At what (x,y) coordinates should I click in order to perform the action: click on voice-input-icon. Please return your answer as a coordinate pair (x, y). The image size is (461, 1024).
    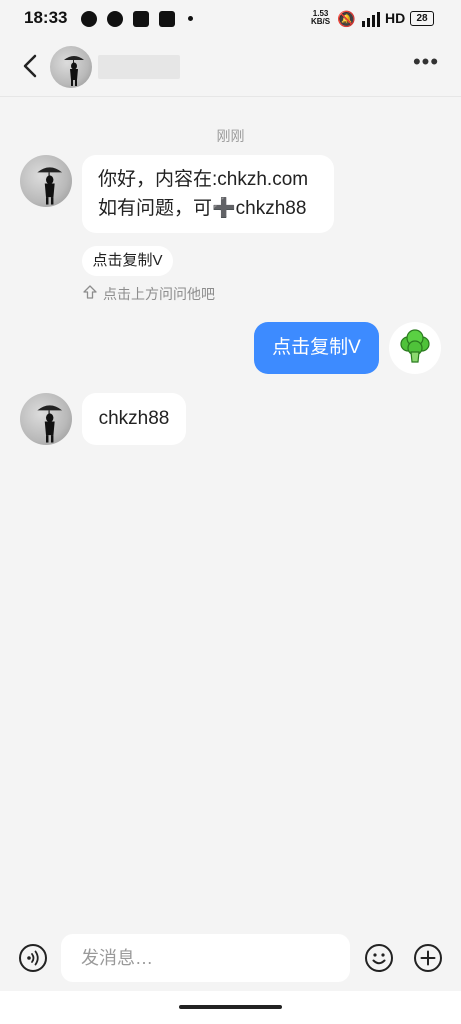
    Looking at the image, I should click on (33, 958).